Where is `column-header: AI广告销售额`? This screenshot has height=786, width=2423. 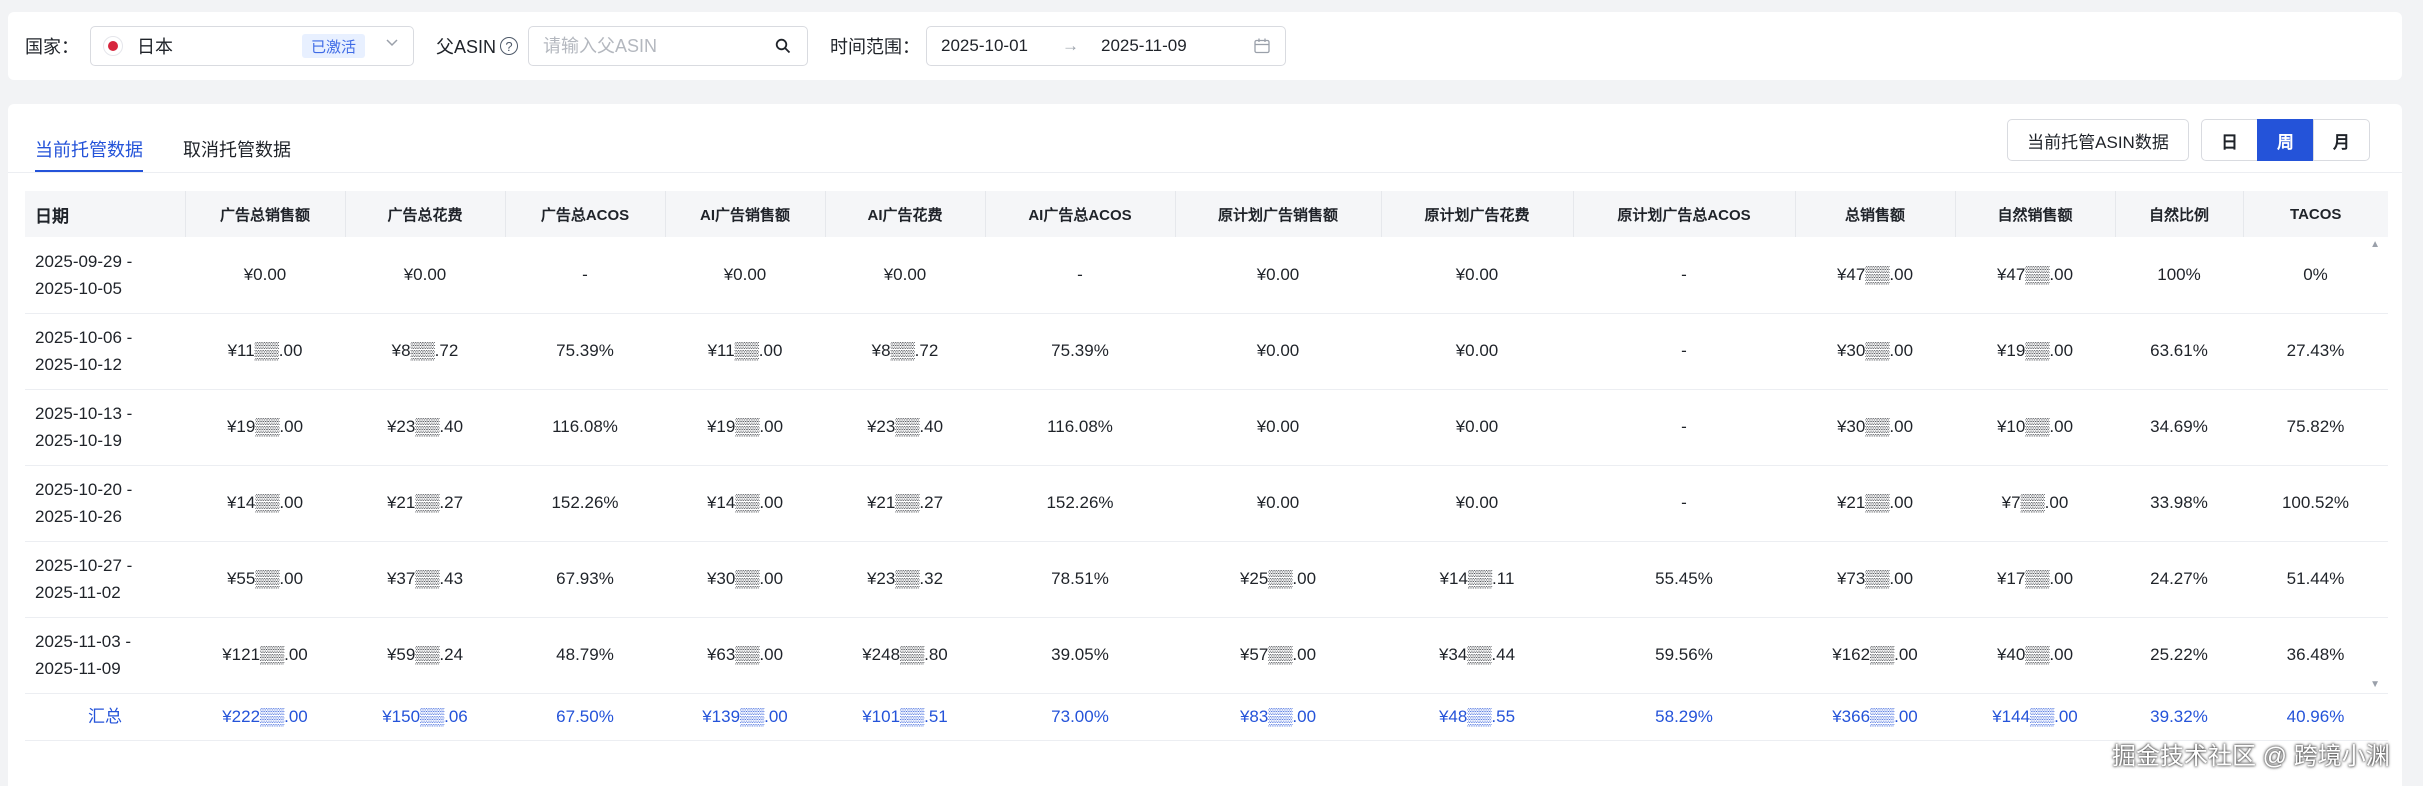
column-header: AI广告销售额 is located at coordinates (745, 214).